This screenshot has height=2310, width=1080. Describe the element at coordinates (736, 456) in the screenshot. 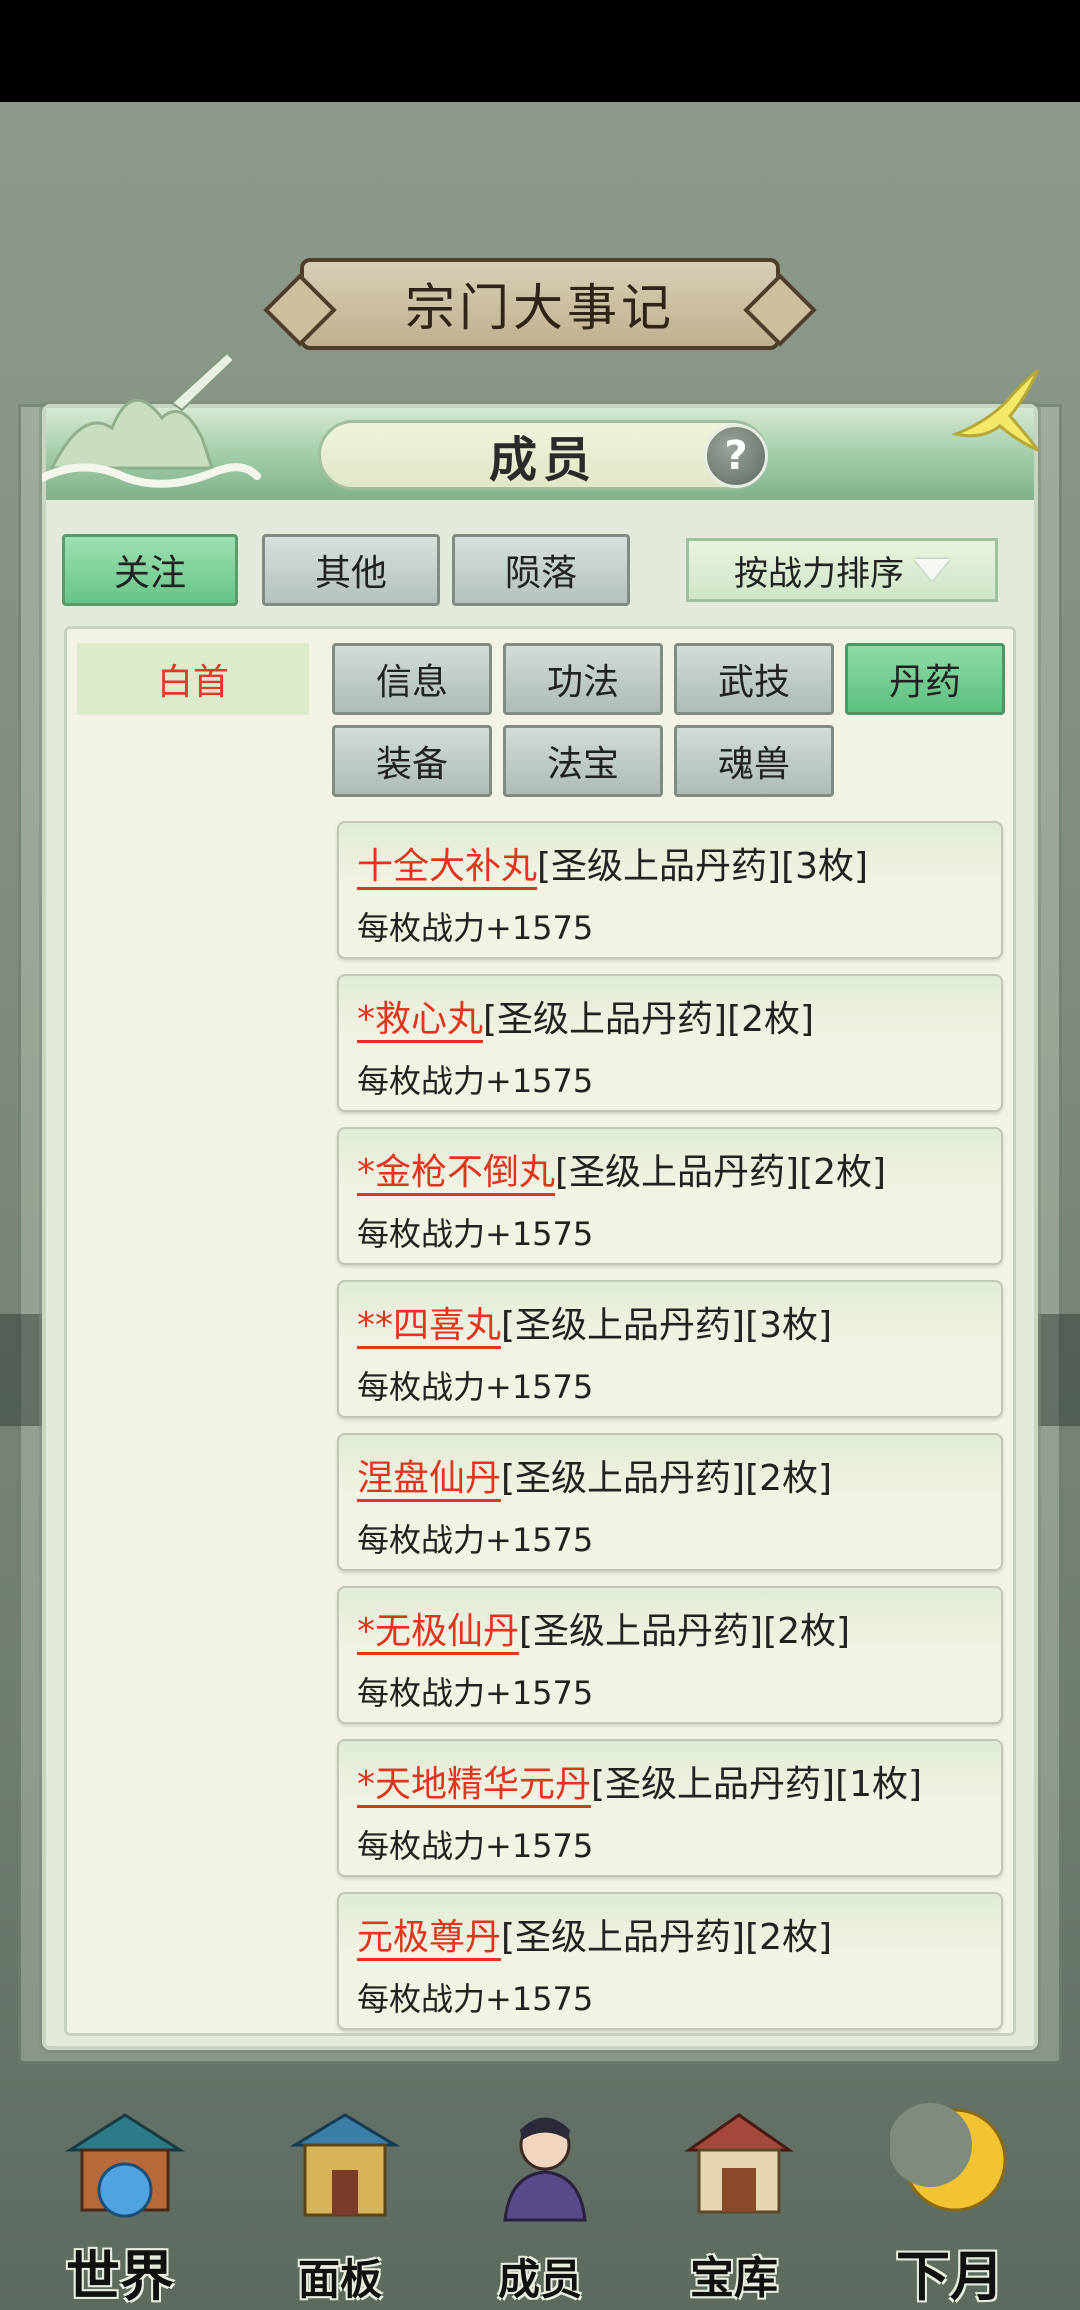

I see `help-icon: ?` at that location.